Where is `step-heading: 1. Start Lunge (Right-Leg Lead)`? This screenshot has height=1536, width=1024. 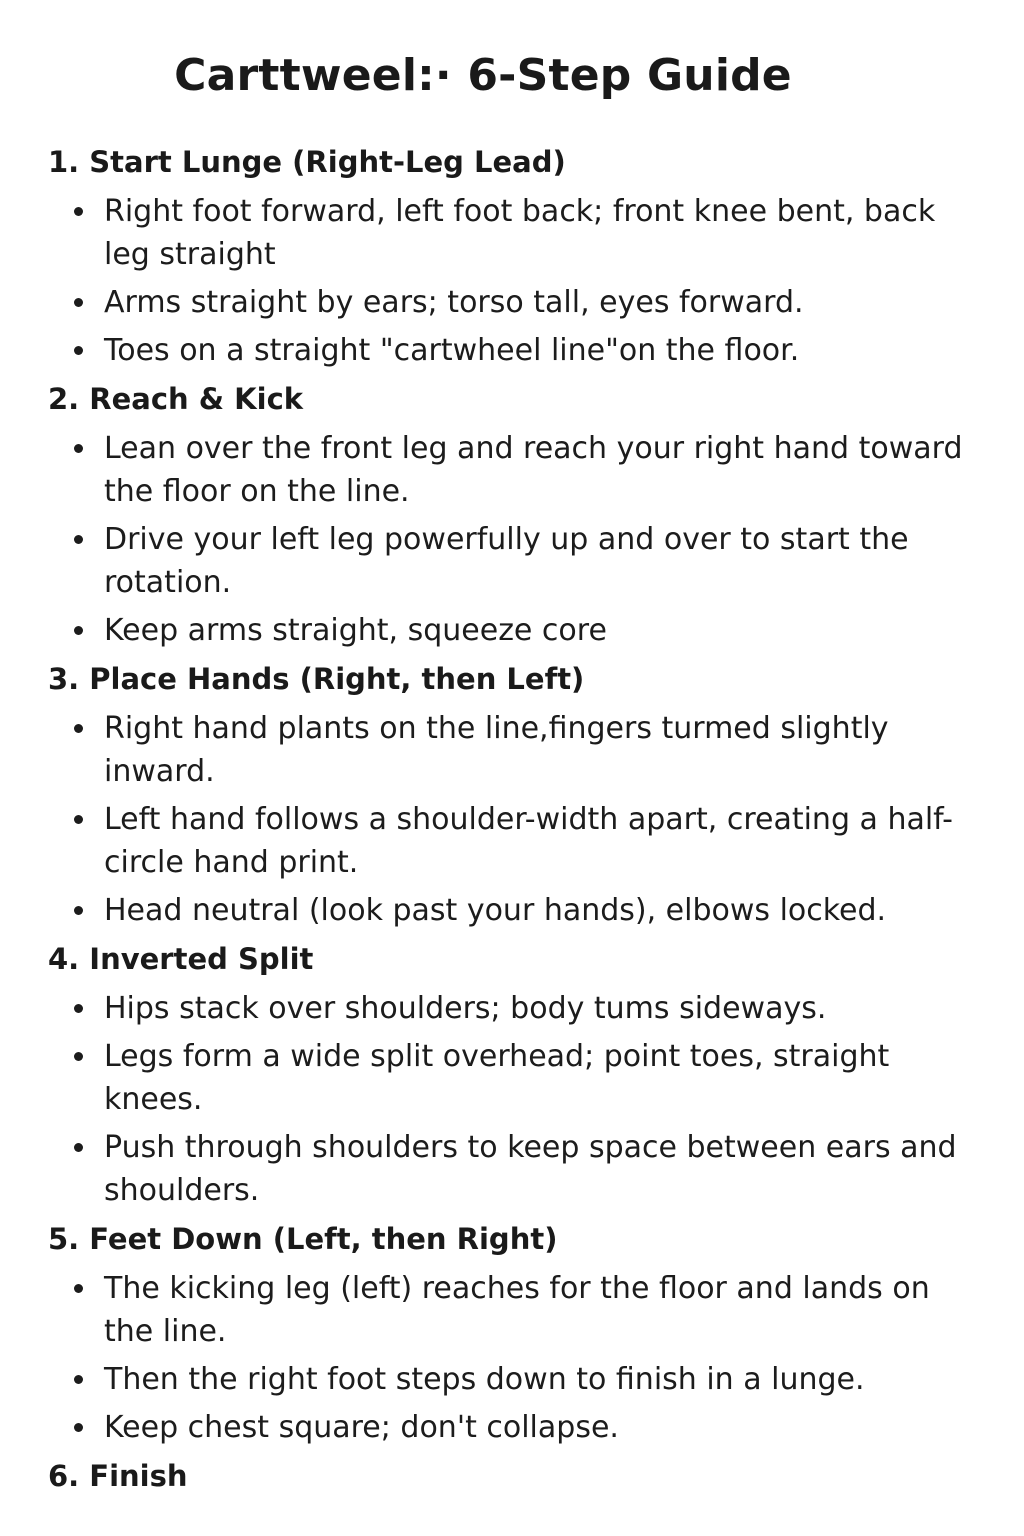 step-heading: 1. Start Lunge (Right-Leg Lead) is located at coordinates (307, 162).